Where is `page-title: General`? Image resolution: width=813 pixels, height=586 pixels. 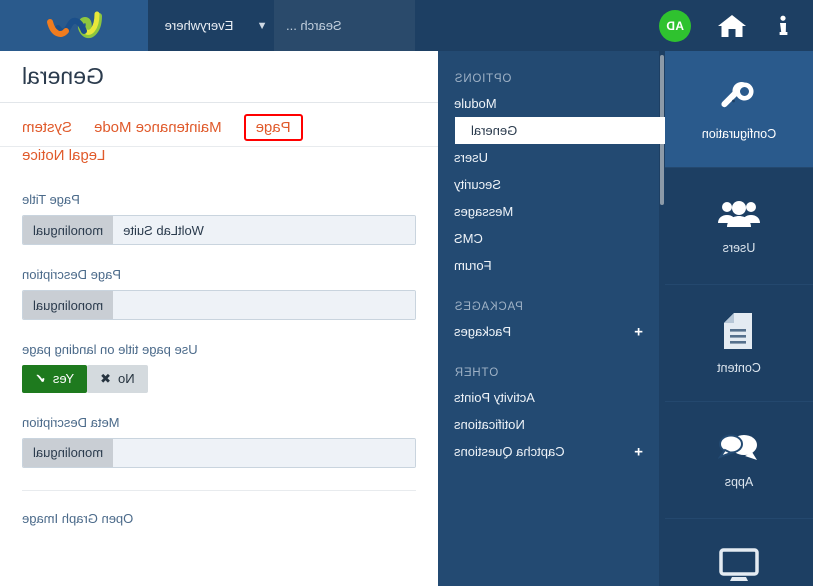 page-title: General is located at coordinates (63, 76).